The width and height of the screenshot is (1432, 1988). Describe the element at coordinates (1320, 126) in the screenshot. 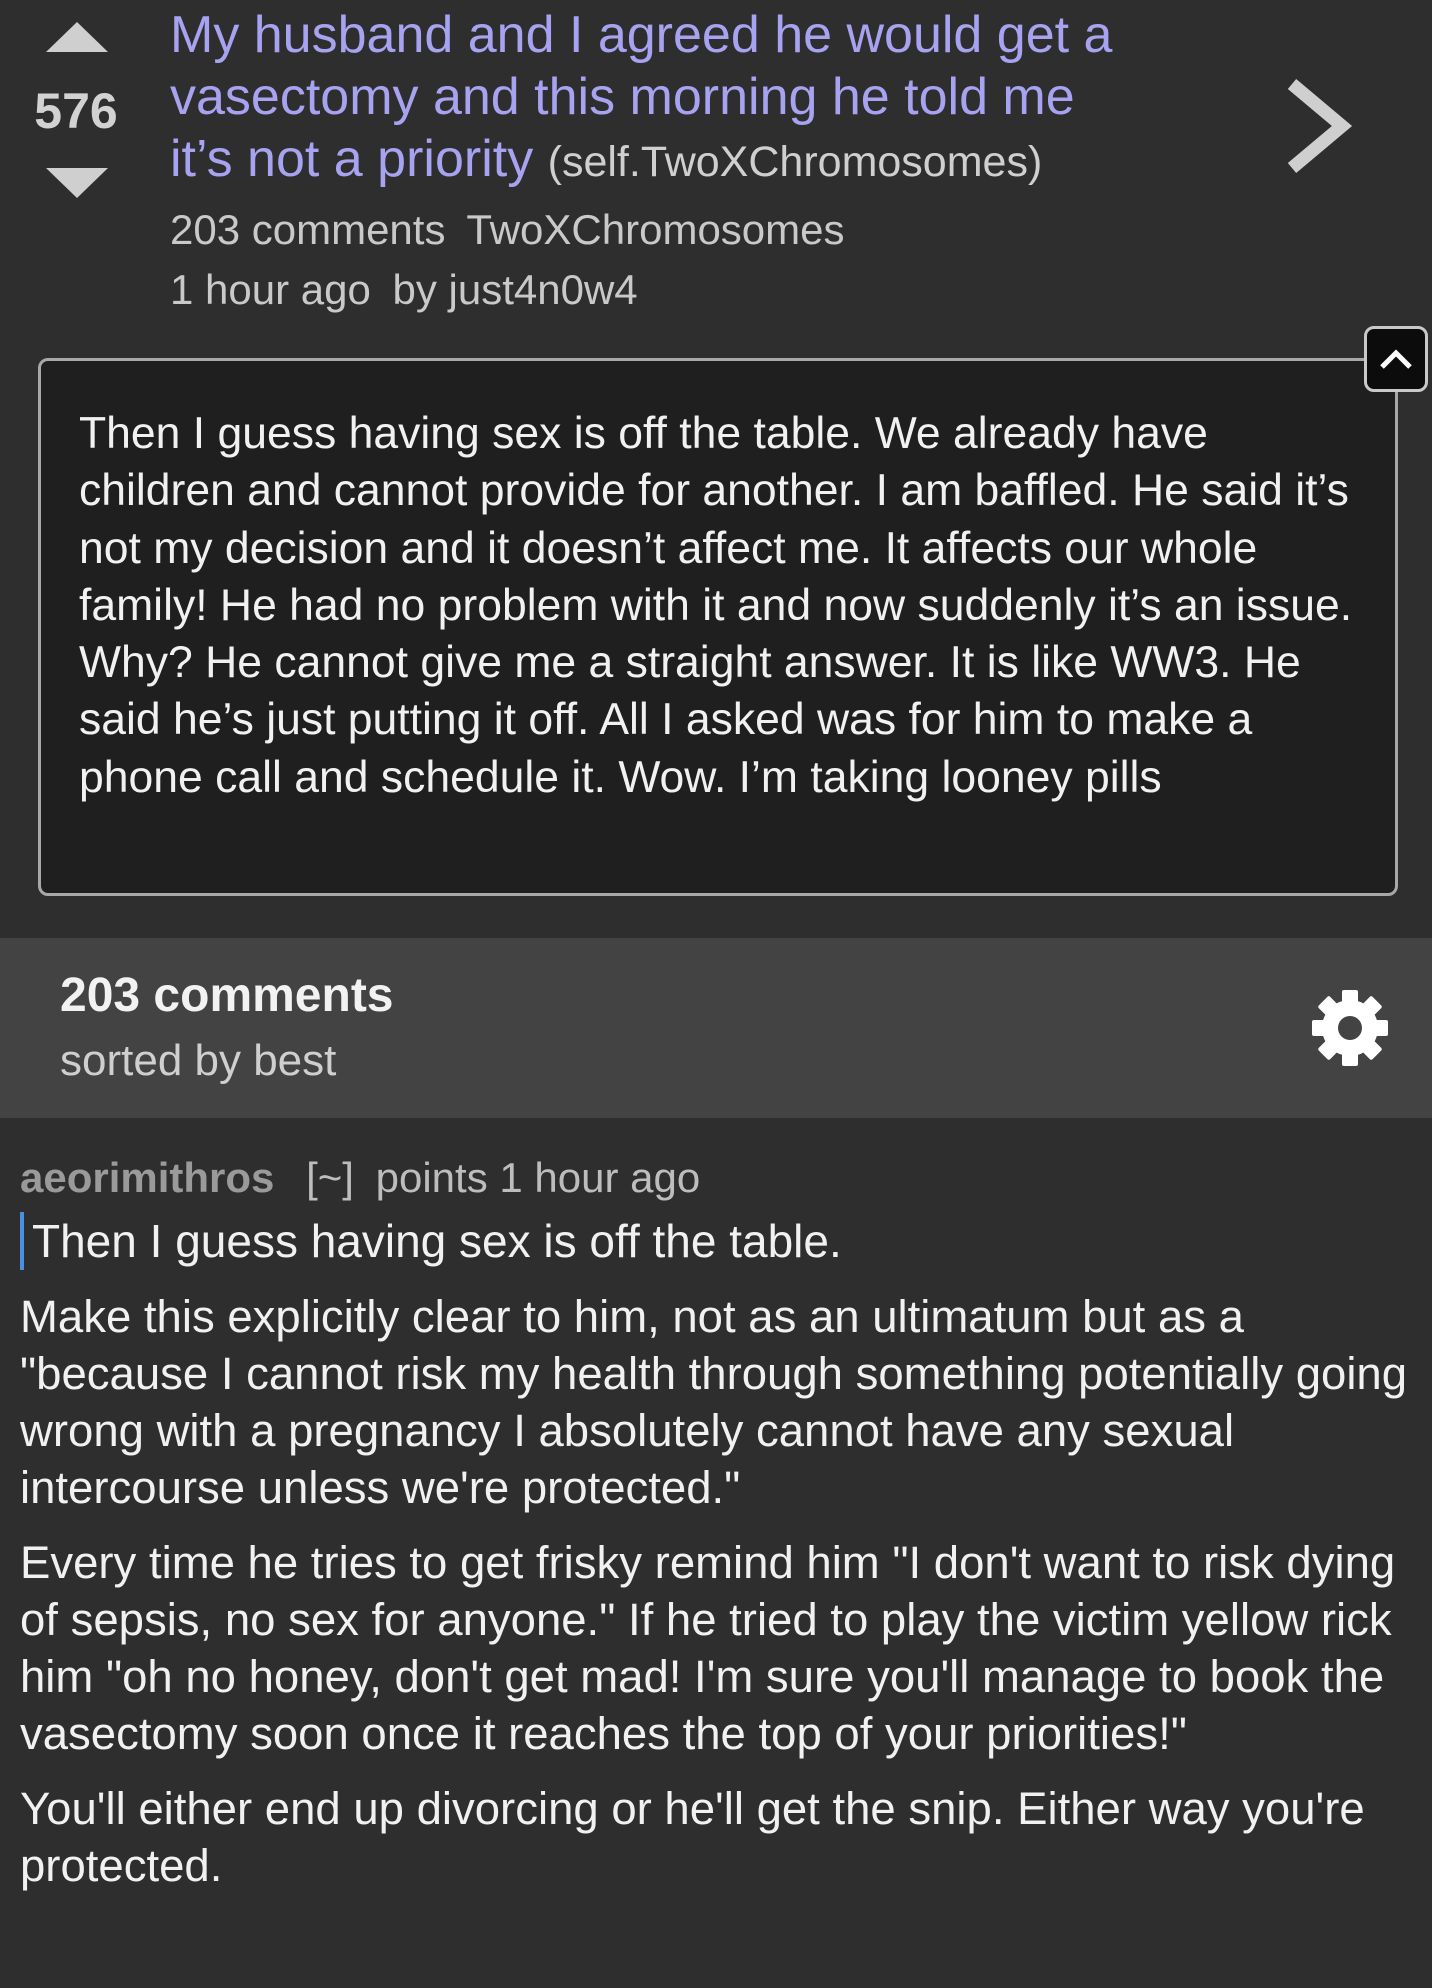

I see `chevron-right-icon` at that location.